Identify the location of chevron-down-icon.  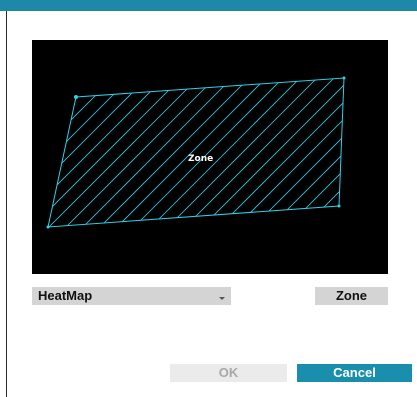
(222, 298).